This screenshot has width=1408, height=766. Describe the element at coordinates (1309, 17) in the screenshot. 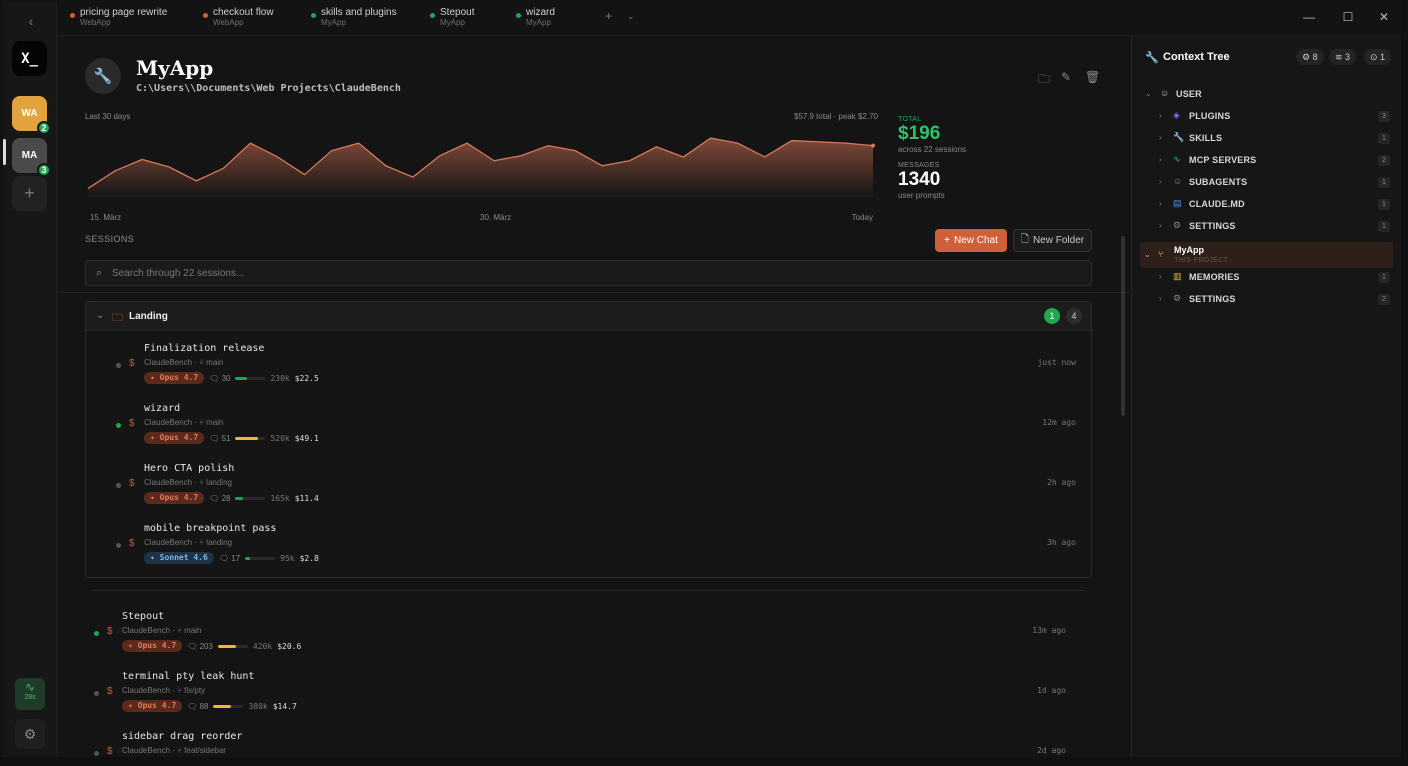

I see `minimize-icon: —` at that location.